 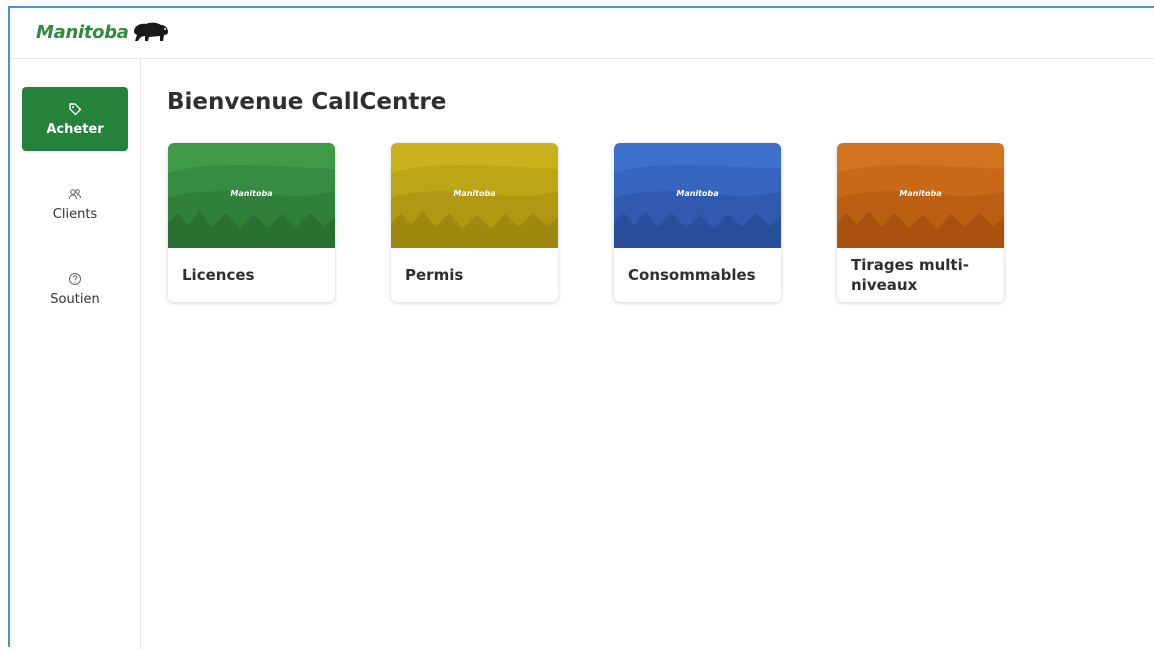 I want to click on card-tirages-multi-niveaux: Manitoba Tirages multi-niveaux, so click(x=920, y=222).